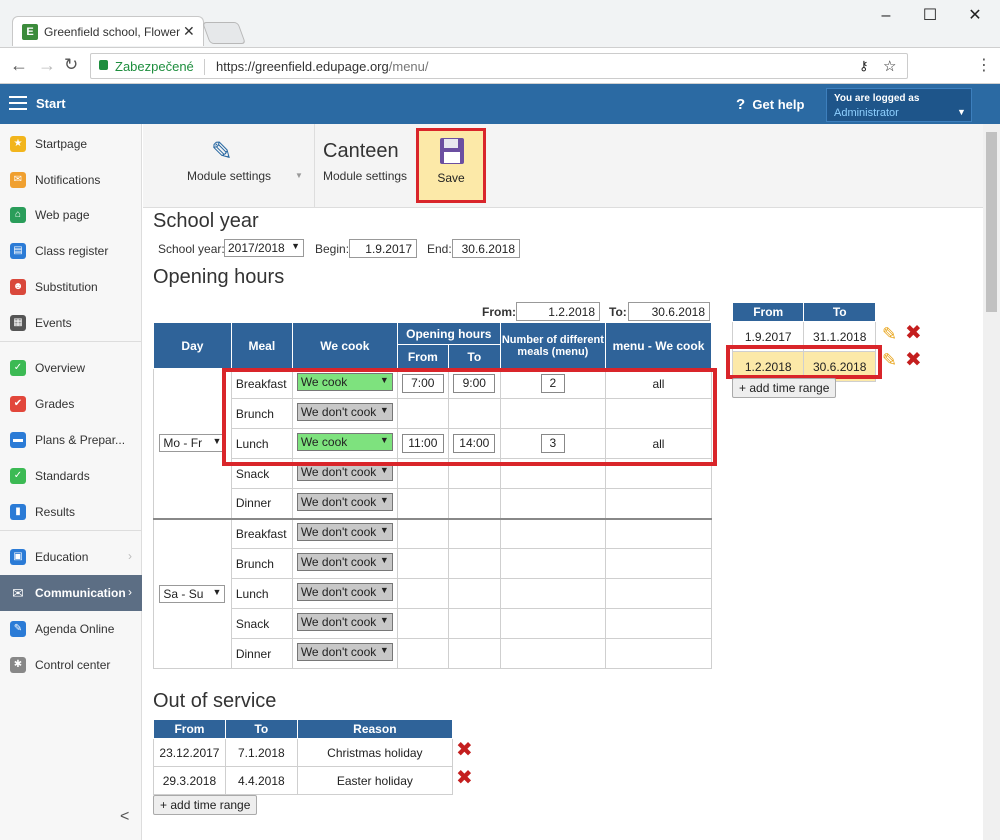  I want to click on sidebar-item-label: Class register, so click(72, 251).